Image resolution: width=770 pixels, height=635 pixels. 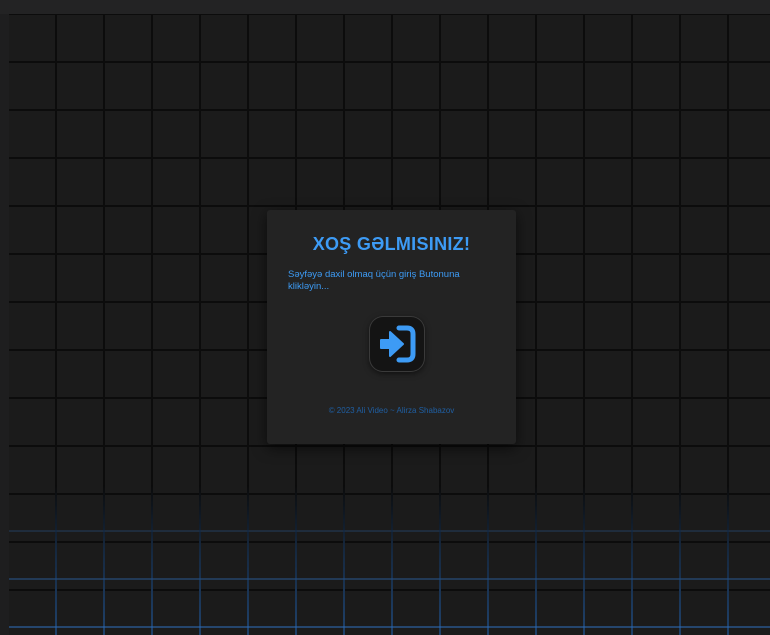 I want to click on login-button, so click(x=397, y=344).